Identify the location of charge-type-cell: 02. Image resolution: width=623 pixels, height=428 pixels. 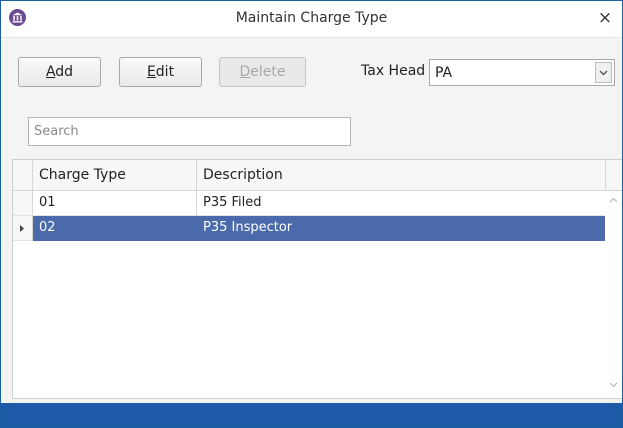
(115, 228).